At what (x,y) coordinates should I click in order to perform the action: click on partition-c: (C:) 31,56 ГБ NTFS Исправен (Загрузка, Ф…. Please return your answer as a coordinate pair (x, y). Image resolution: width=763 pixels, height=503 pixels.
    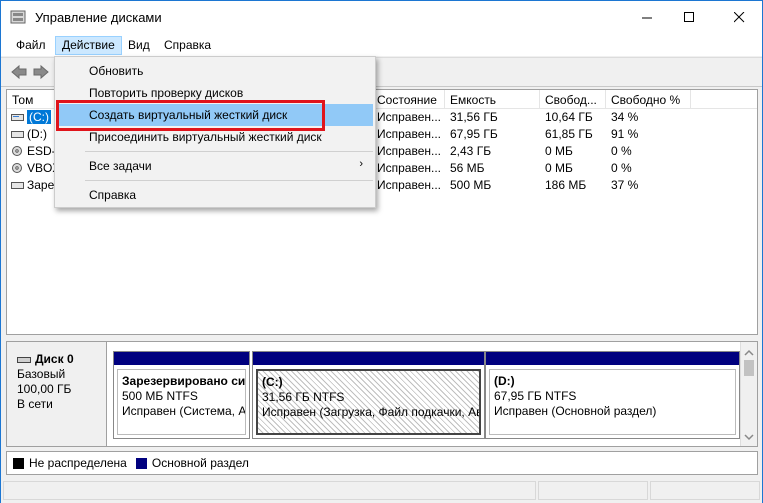
    Looking at the image, I should click on (368, 395).